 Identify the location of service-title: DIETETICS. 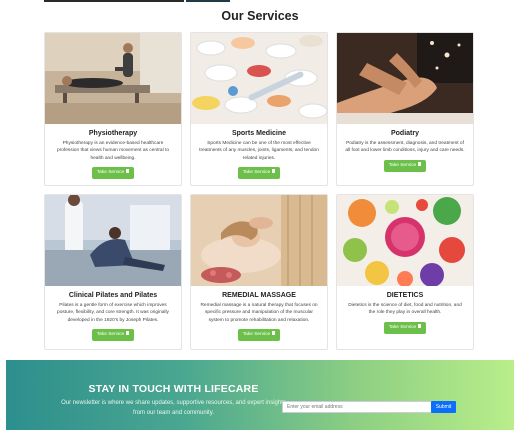
(405, 295).